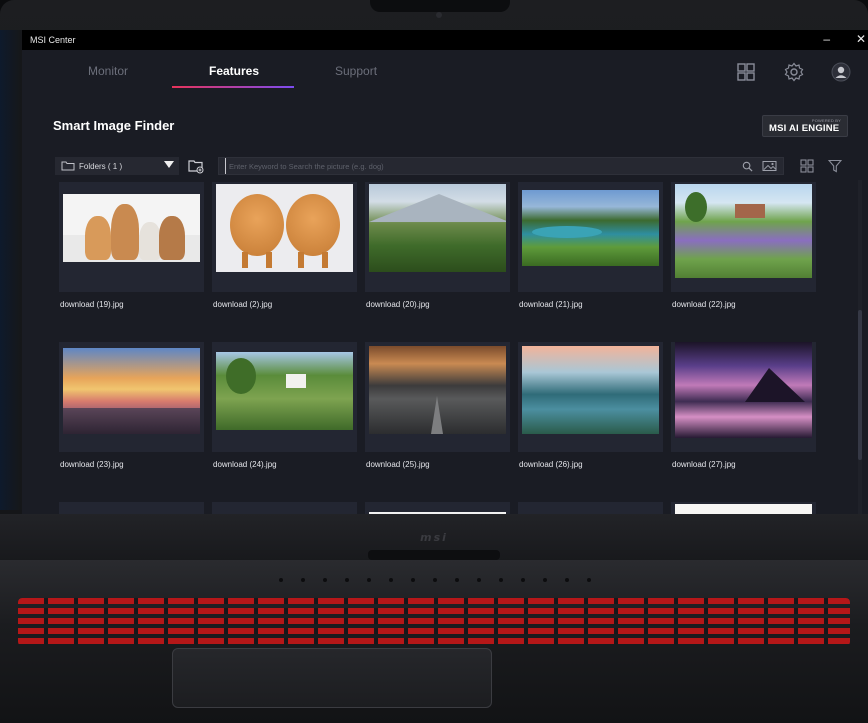  I want to click on scrollbar-thumb, so click(860, 385).